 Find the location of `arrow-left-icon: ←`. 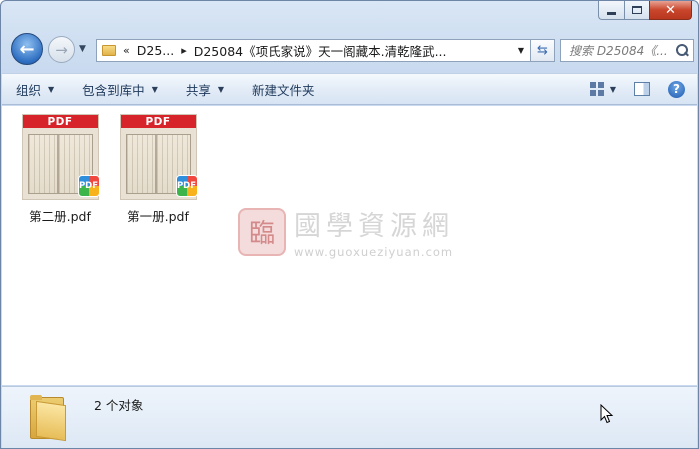

arrow-left-icon: ← is located at coordinates (27, 49).